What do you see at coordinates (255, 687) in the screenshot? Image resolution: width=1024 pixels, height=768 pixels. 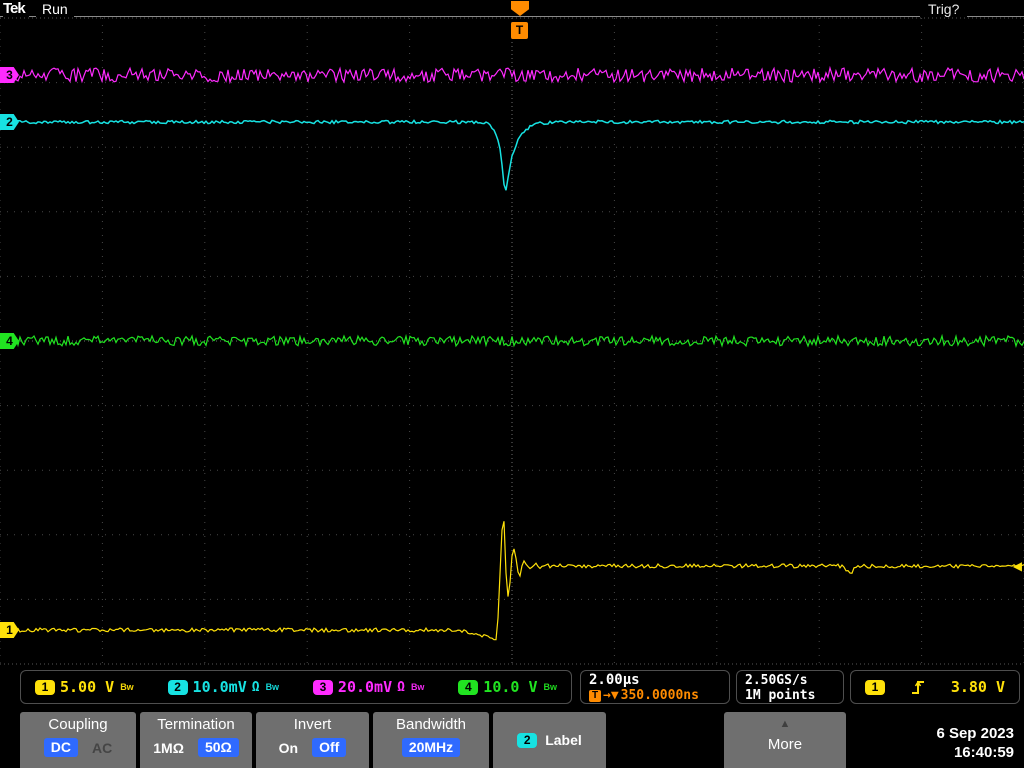 I see `ch2-impedance: Ω` at bounding box center [255, 687].